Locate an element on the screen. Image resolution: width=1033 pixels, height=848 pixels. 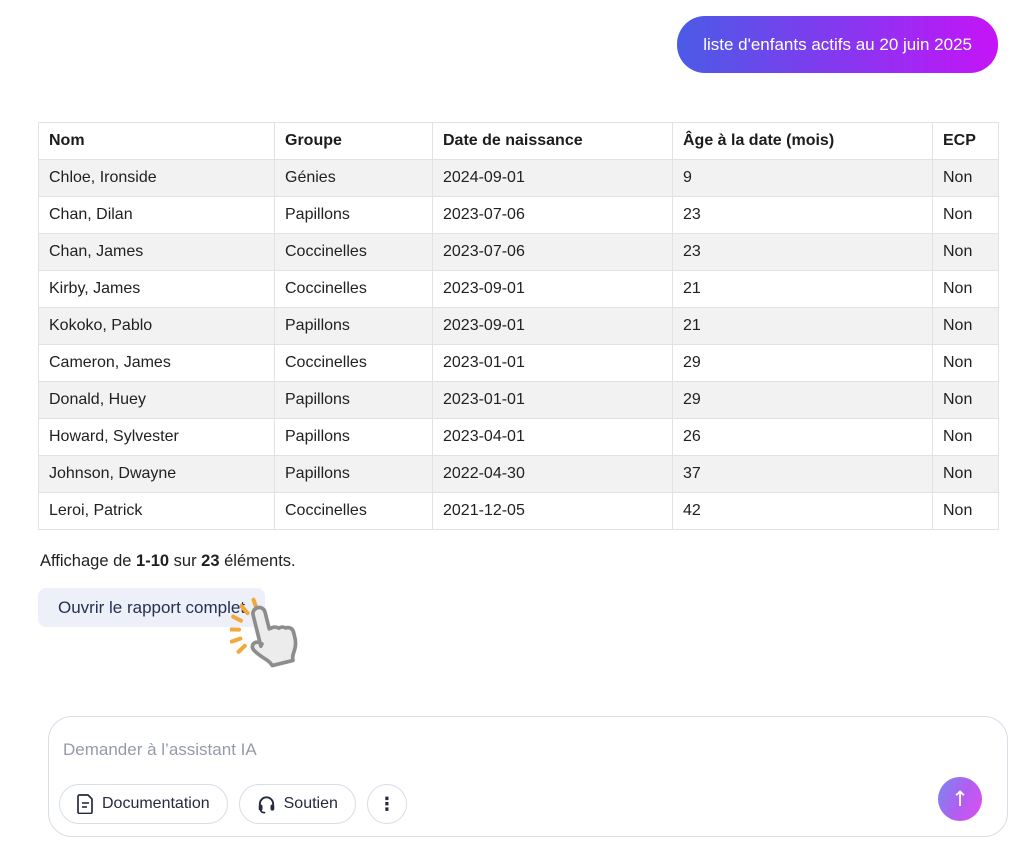
pagination-range: 1-10 is located at coordinates (153, 561).